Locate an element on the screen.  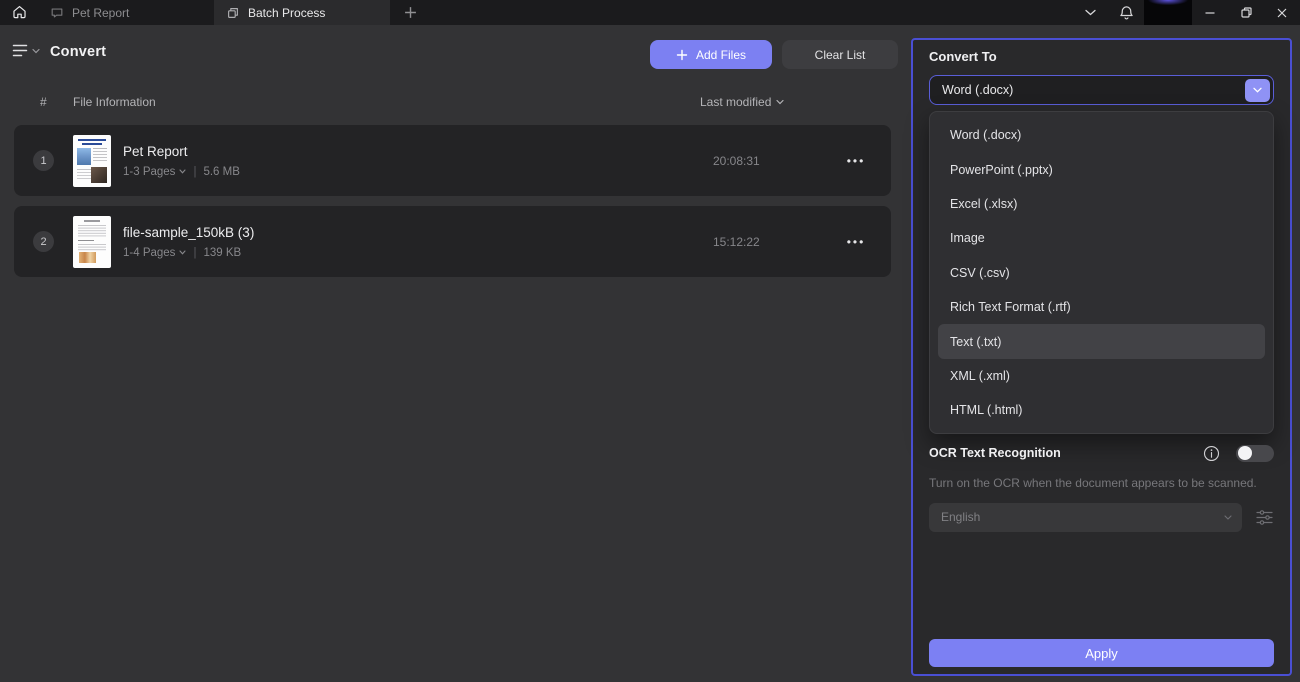
info-icon is located at coordinates (1211, 453).